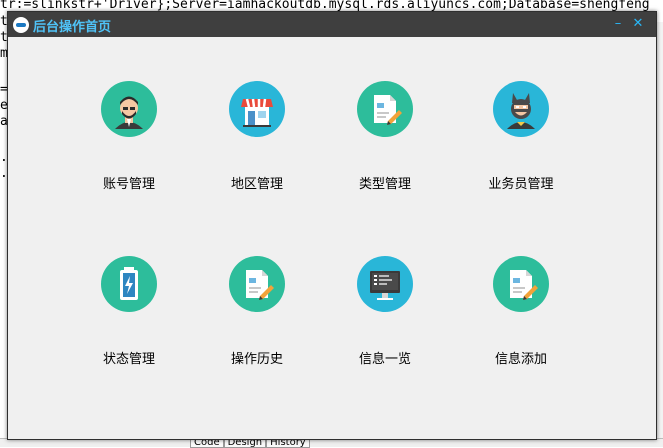 The image size is (663, 448). What do you see at coordinates (129, 109) in the screenshot?
I see `user-avatar-icon` at bounding box center [129, 109].